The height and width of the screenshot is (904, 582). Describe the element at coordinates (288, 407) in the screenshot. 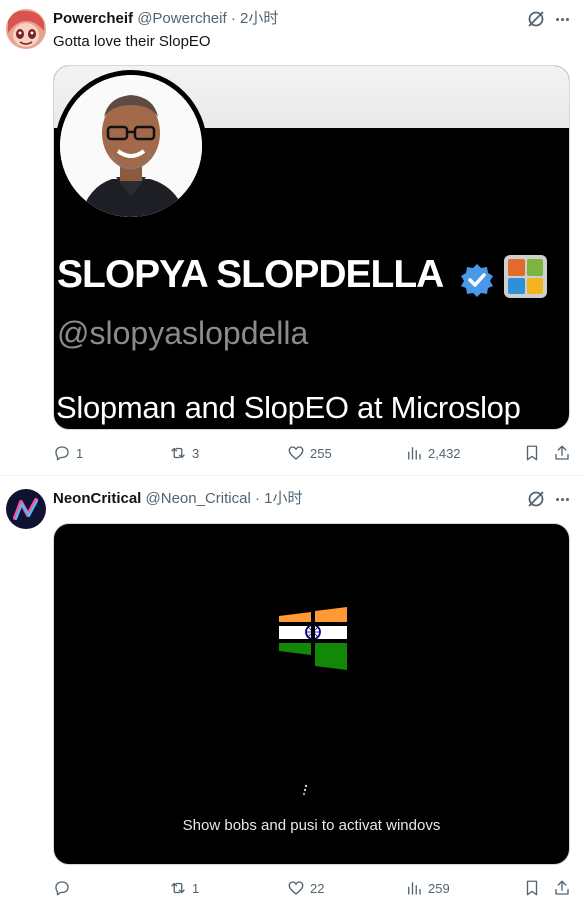

I see `profile-bio: Slopman and SlopEO at Microslop` at that location.